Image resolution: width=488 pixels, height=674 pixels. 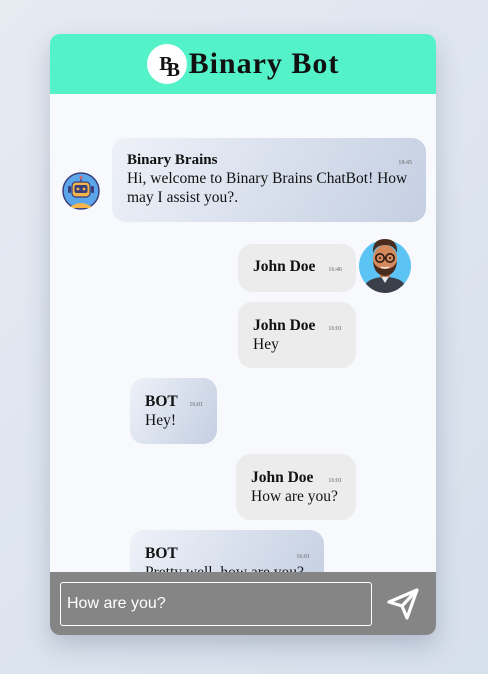 I want to click on message-bubble-user: John Doe 16:01 How are you?, so click(x=296, y=487).